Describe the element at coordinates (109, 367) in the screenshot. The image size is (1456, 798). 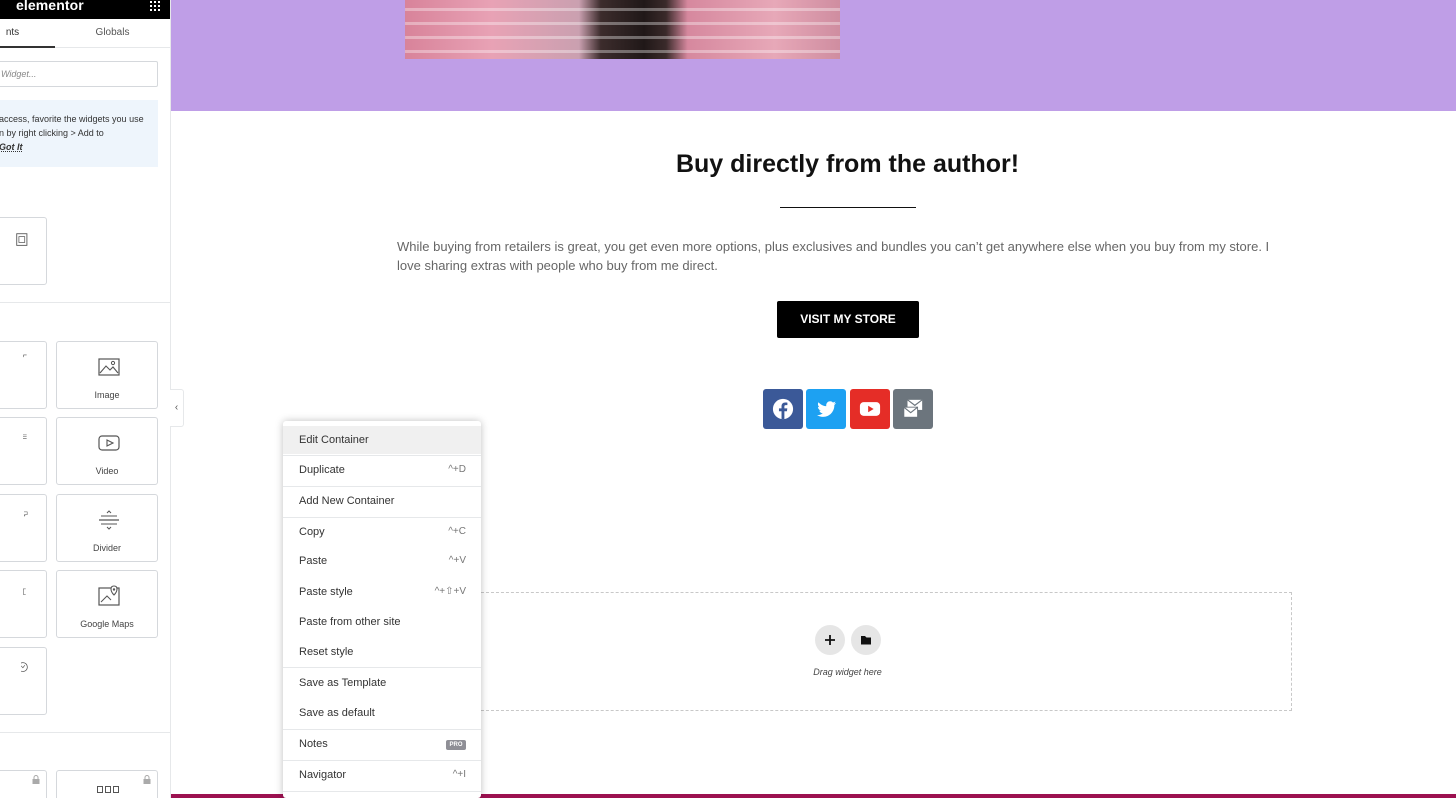
I see `image-icon` at that location.